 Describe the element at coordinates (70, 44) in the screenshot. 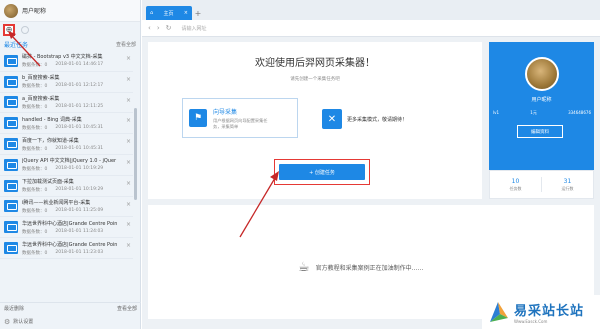

I see `recent-tasks-header: 最近任务 查看全部` at that location.